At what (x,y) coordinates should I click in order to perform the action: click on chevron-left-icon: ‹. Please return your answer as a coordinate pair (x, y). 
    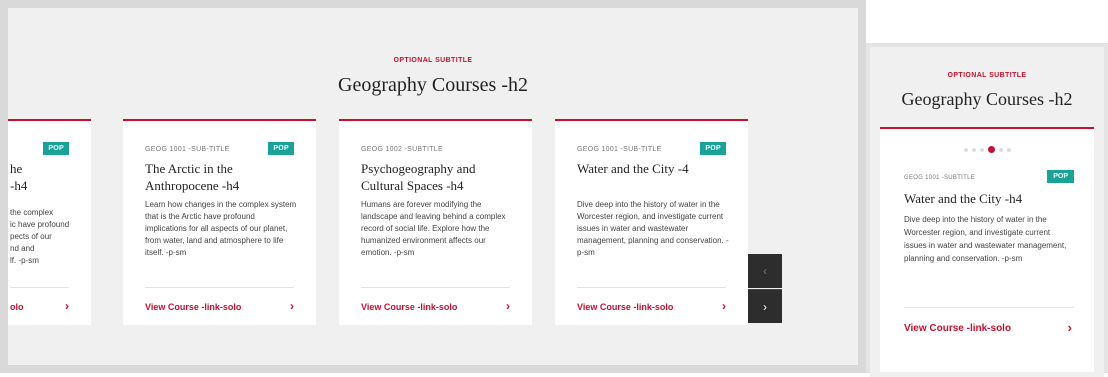
    Looking at the image, I should click on (765, 271).